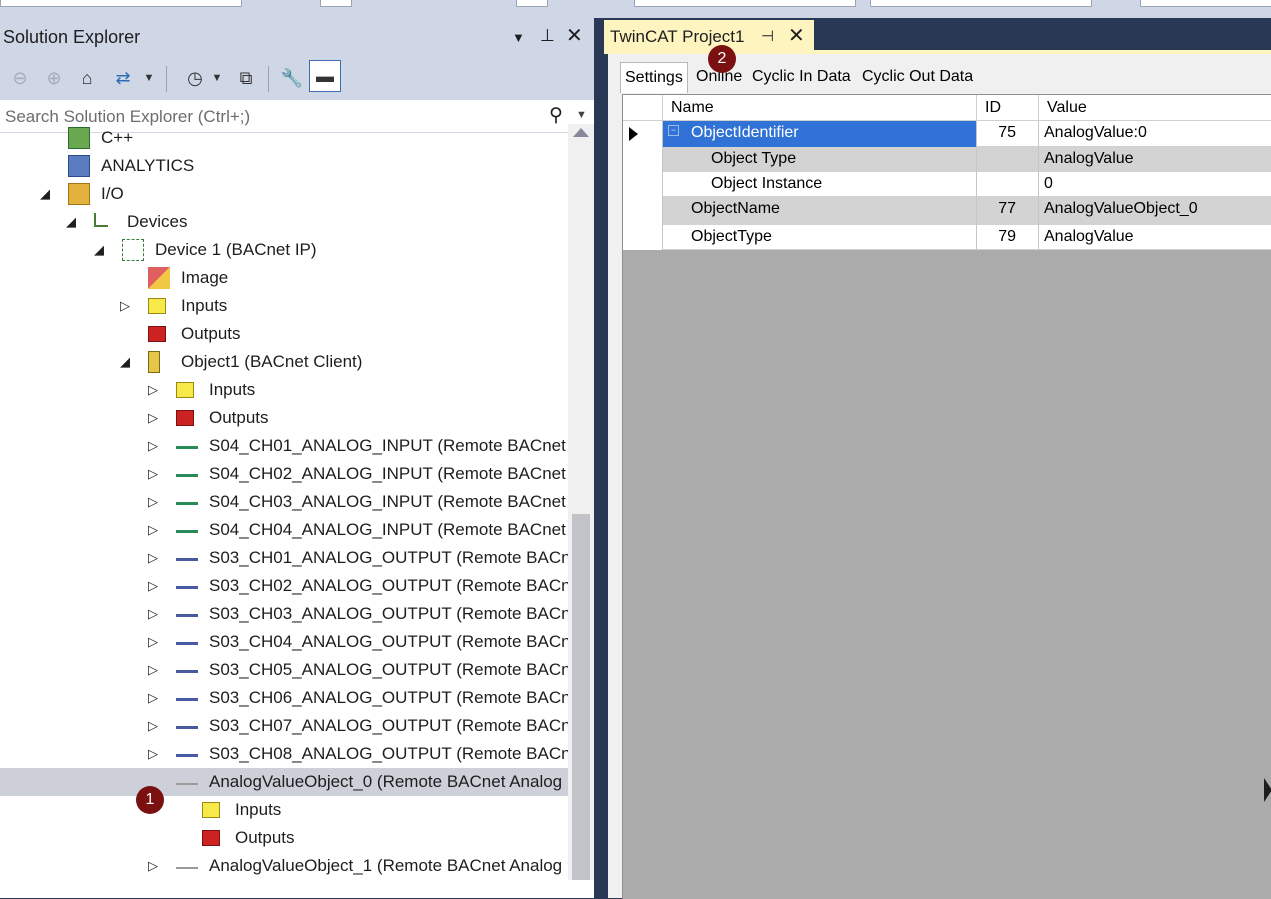 This screenshot has width=1271, height=899. Describe the element at coordinates (1008, 211) in the screenshot. I see `grid-cell-id: 77` at that location.